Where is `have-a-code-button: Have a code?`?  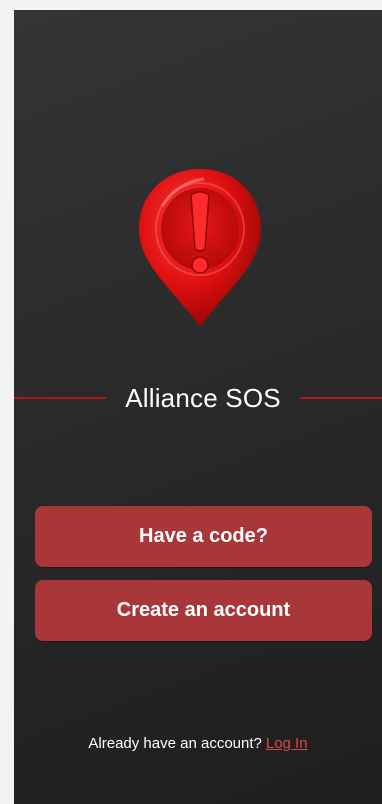
have-a-code-button: Have a code? is located at coordinates (203, 536).